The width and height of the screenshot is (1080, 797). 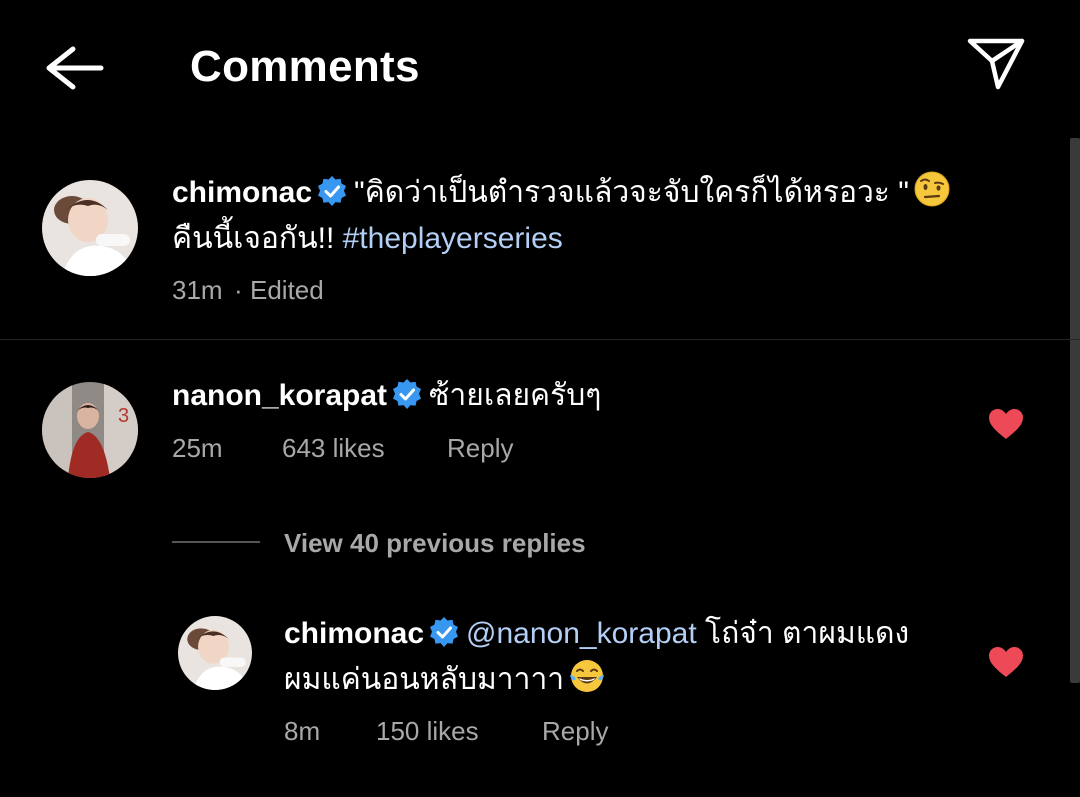 What do you see at coordinates (515, 395) in the screenshot?
I see `comment-text: ซ้ายเลยครับๆ` at bounding box center [515, 395].